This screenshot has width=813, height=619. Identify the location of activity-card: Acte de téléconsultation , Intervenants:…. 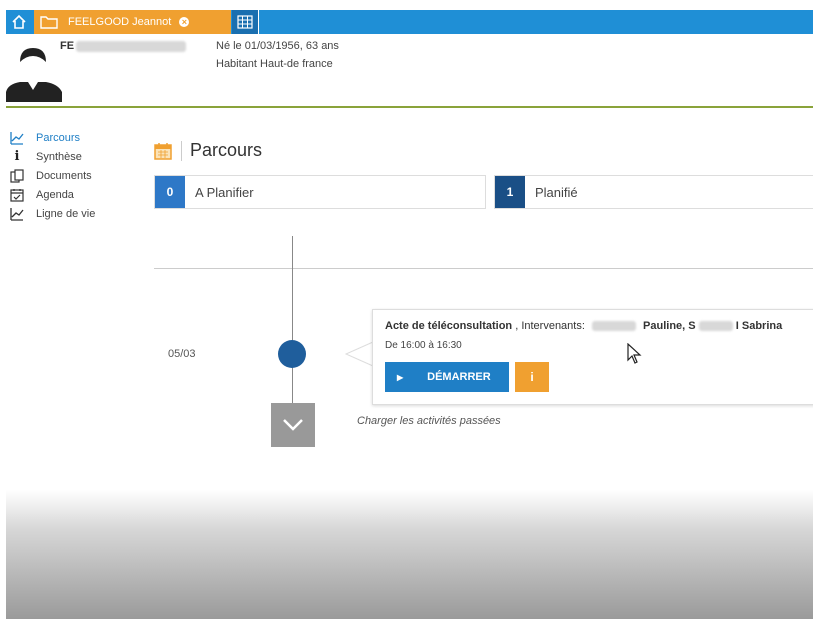
(592, 357).